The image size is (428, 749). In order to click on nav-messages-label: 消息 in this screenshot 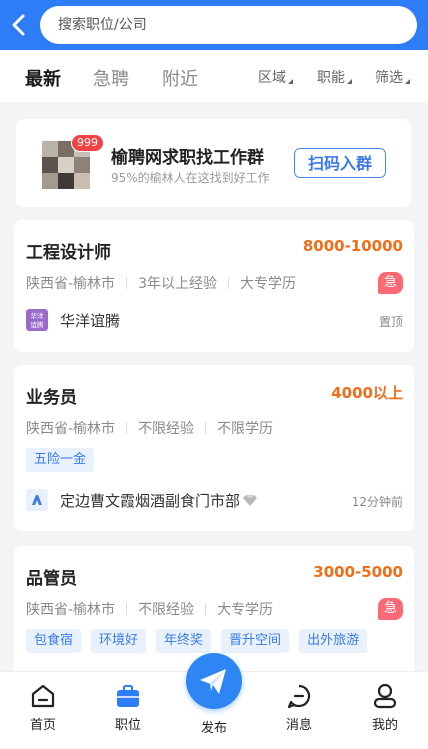, I will do `click(298, 725)`.